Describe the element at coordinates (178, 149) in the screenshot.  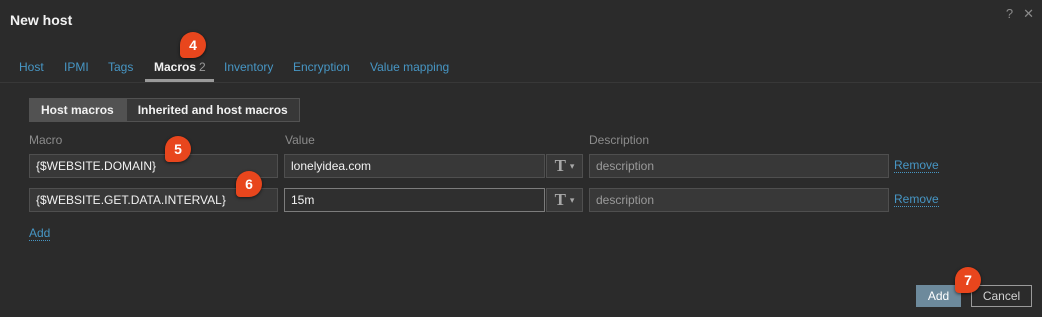
I see `step-badge-5: 5` at that location.